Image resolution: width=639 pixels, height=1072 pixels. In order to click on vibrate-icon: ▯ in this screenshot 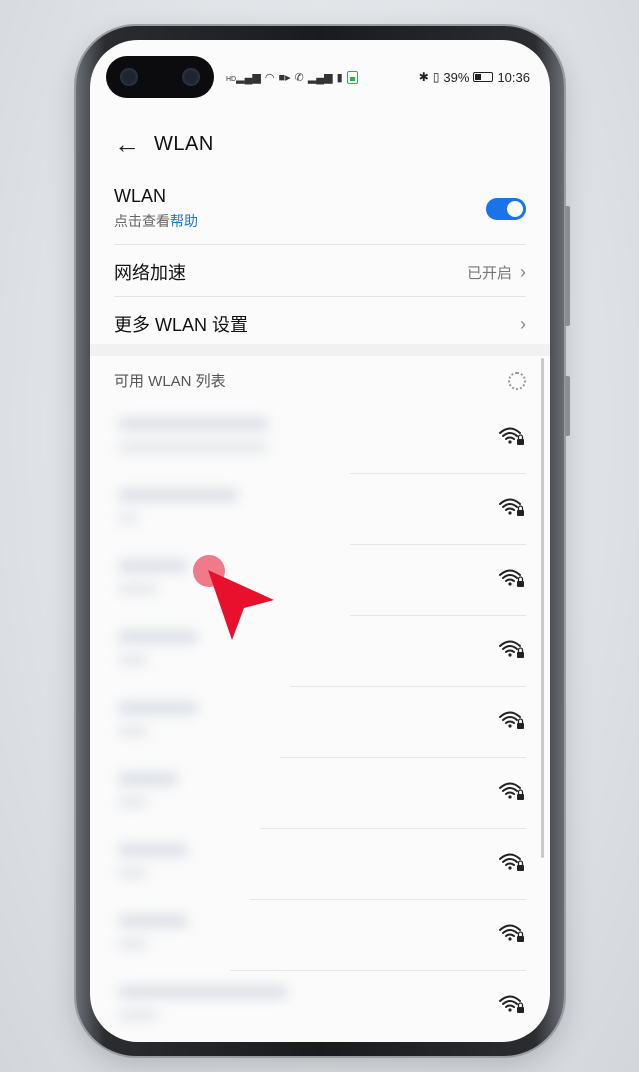, I will do `click(436, 77)`.